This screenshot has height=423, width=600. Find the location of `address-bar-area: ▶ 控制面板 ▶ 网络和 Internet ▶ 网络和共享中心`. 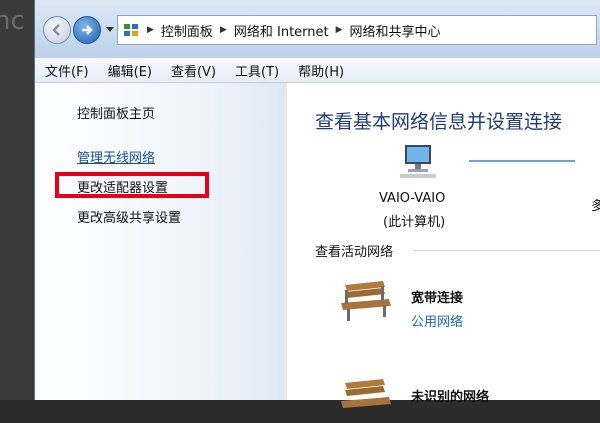

address-bar-area: ▶ 控制面板 ▶ 网络和 Internet ▶ 网络和共享中心 is located at coordinates (317, 29).